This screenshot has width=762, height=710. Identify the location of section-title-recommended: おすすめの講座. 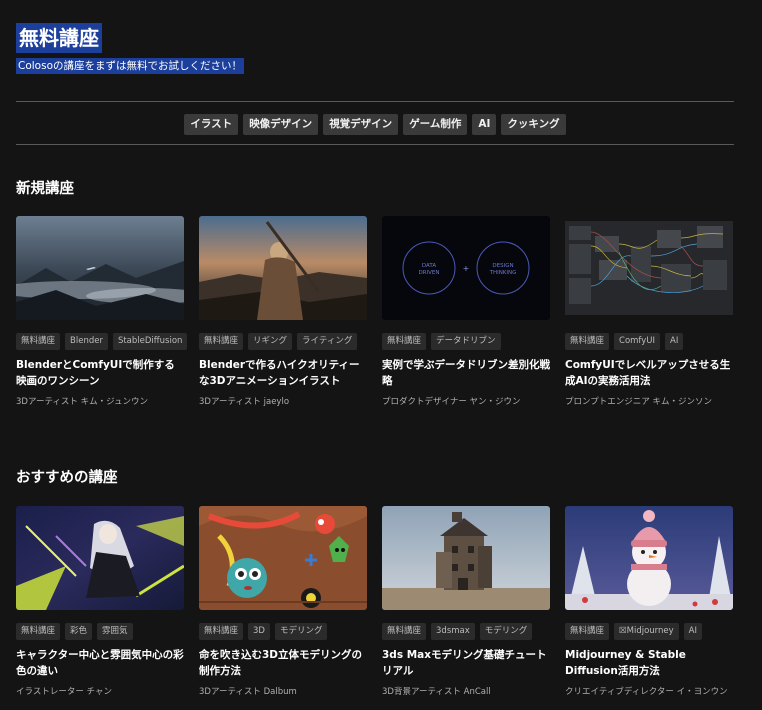
(67, 478).